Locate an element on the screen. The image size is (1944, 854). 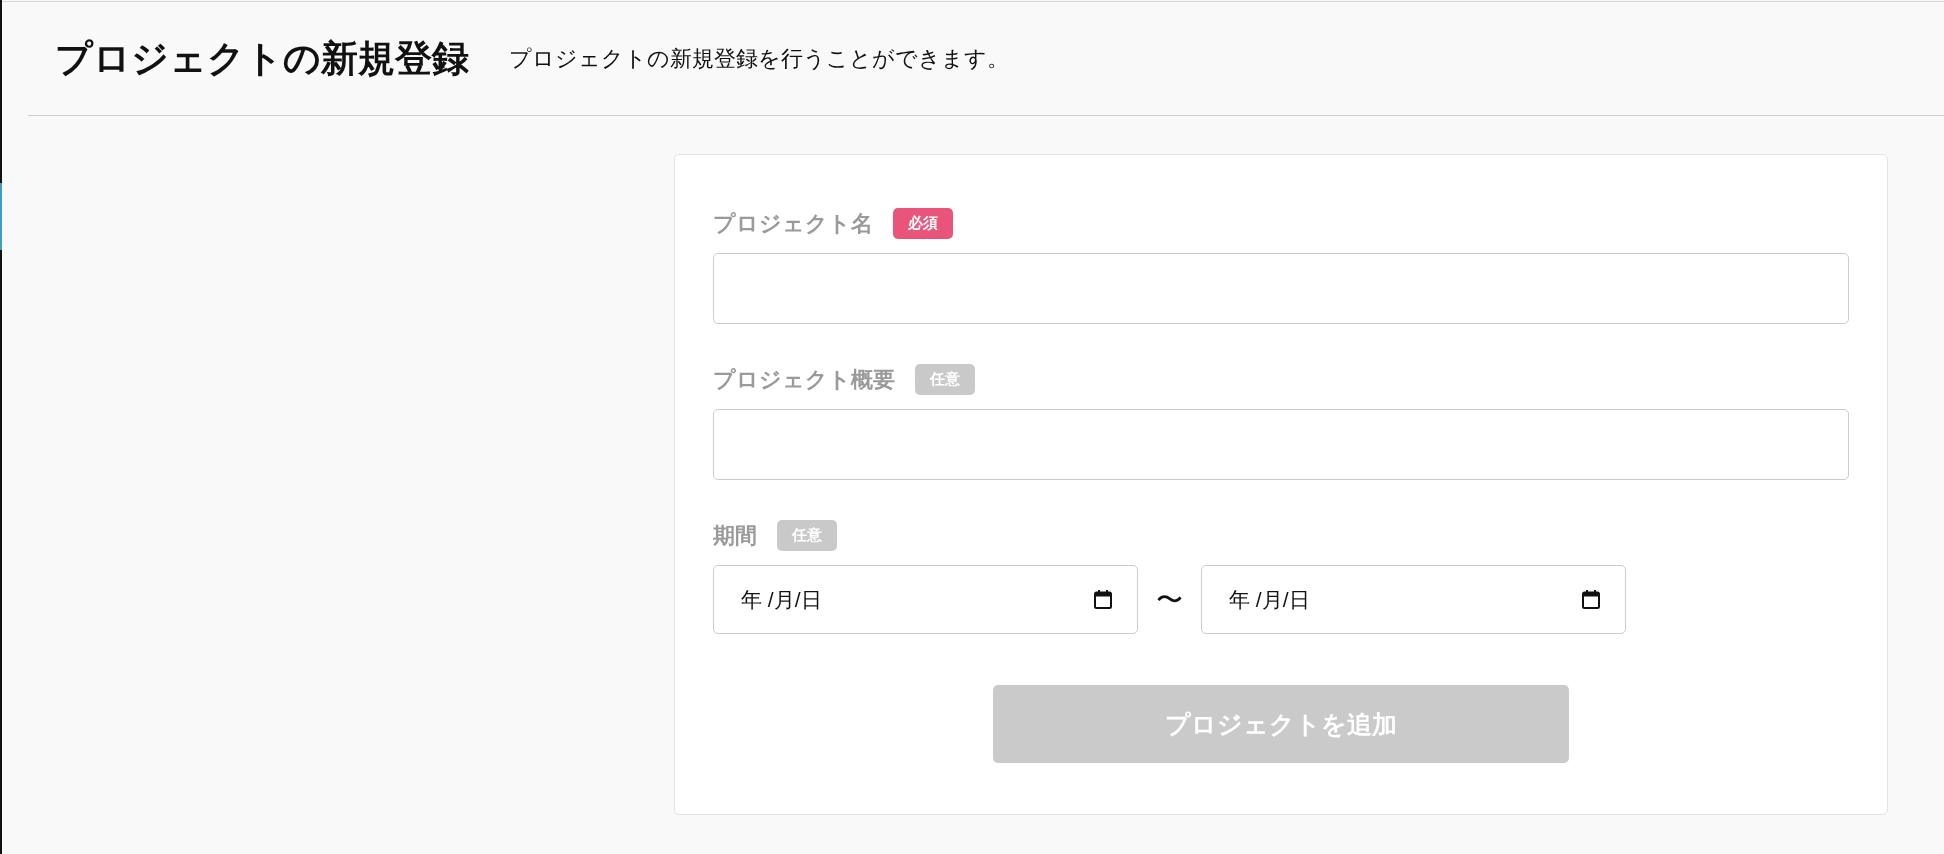
active-item-marker is located at coordinates (1, 216).